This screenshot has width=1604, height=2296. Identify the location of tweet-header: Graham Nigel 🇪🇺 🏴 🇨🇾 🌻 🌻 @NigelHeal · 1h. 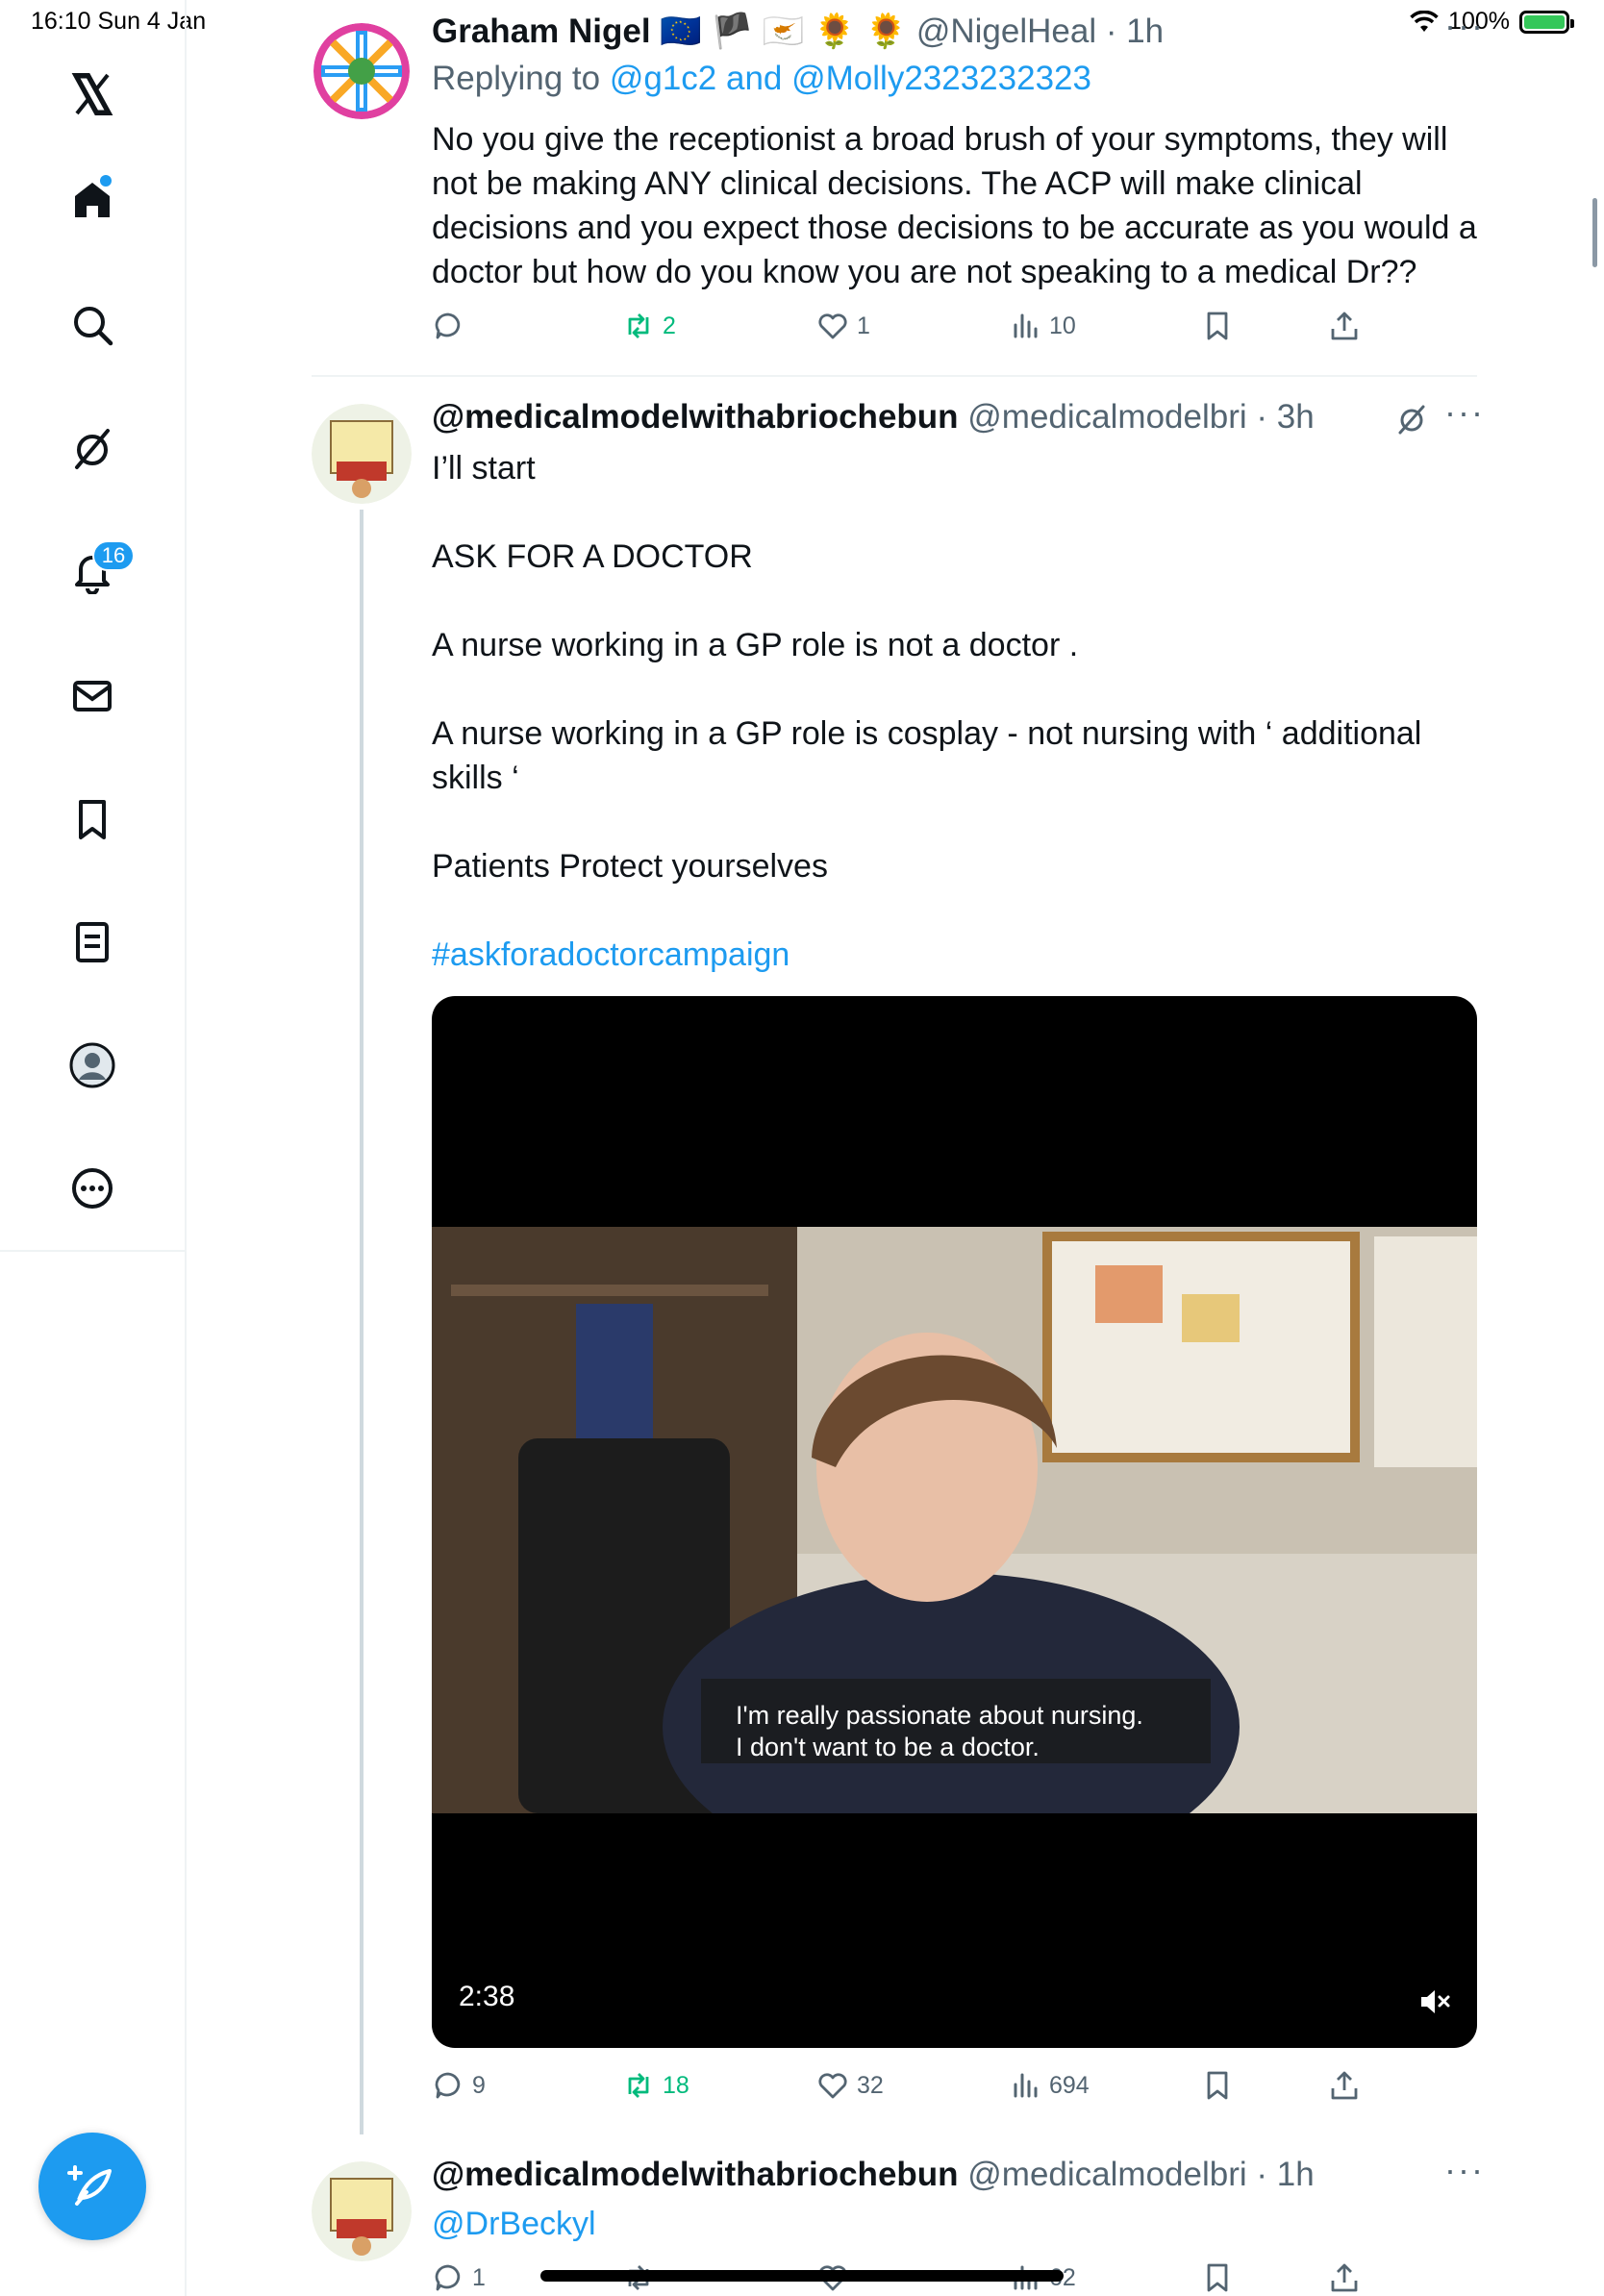
(798, 32).